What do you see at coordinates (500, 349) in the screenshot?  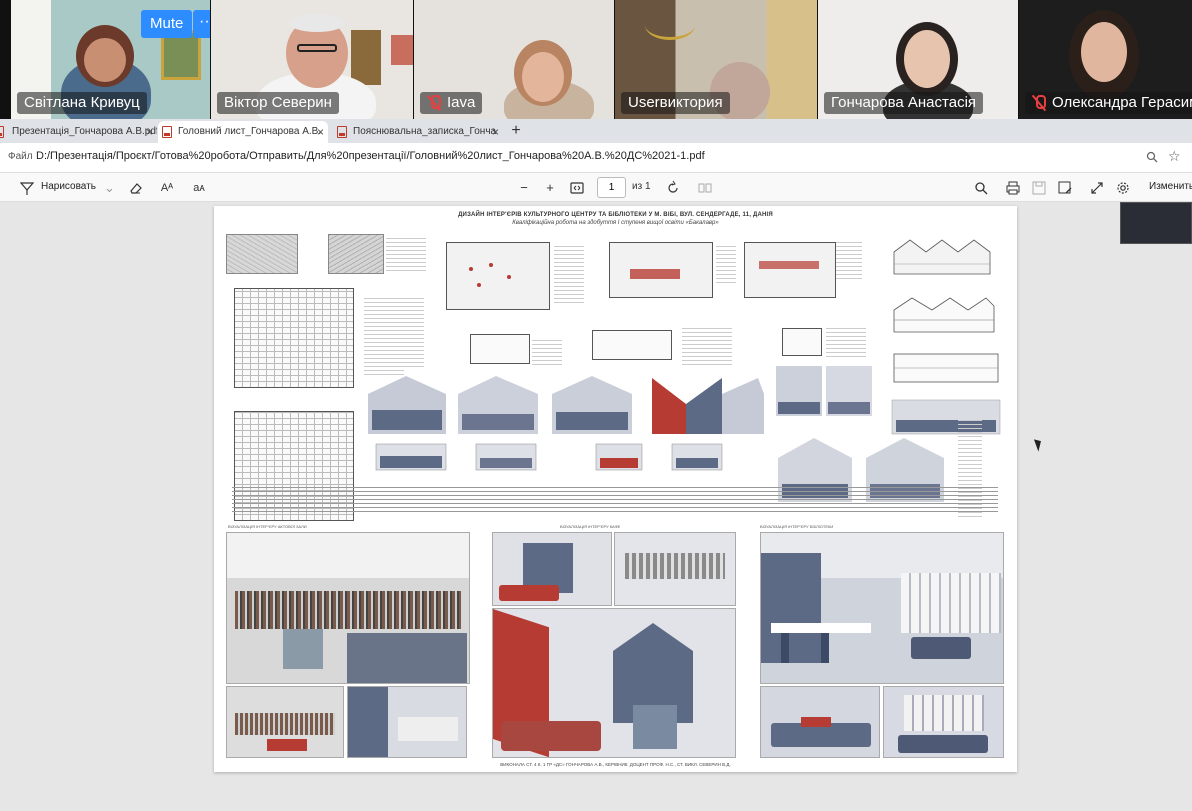 I see `ceiling-plan` at bounding box center [500, 349].